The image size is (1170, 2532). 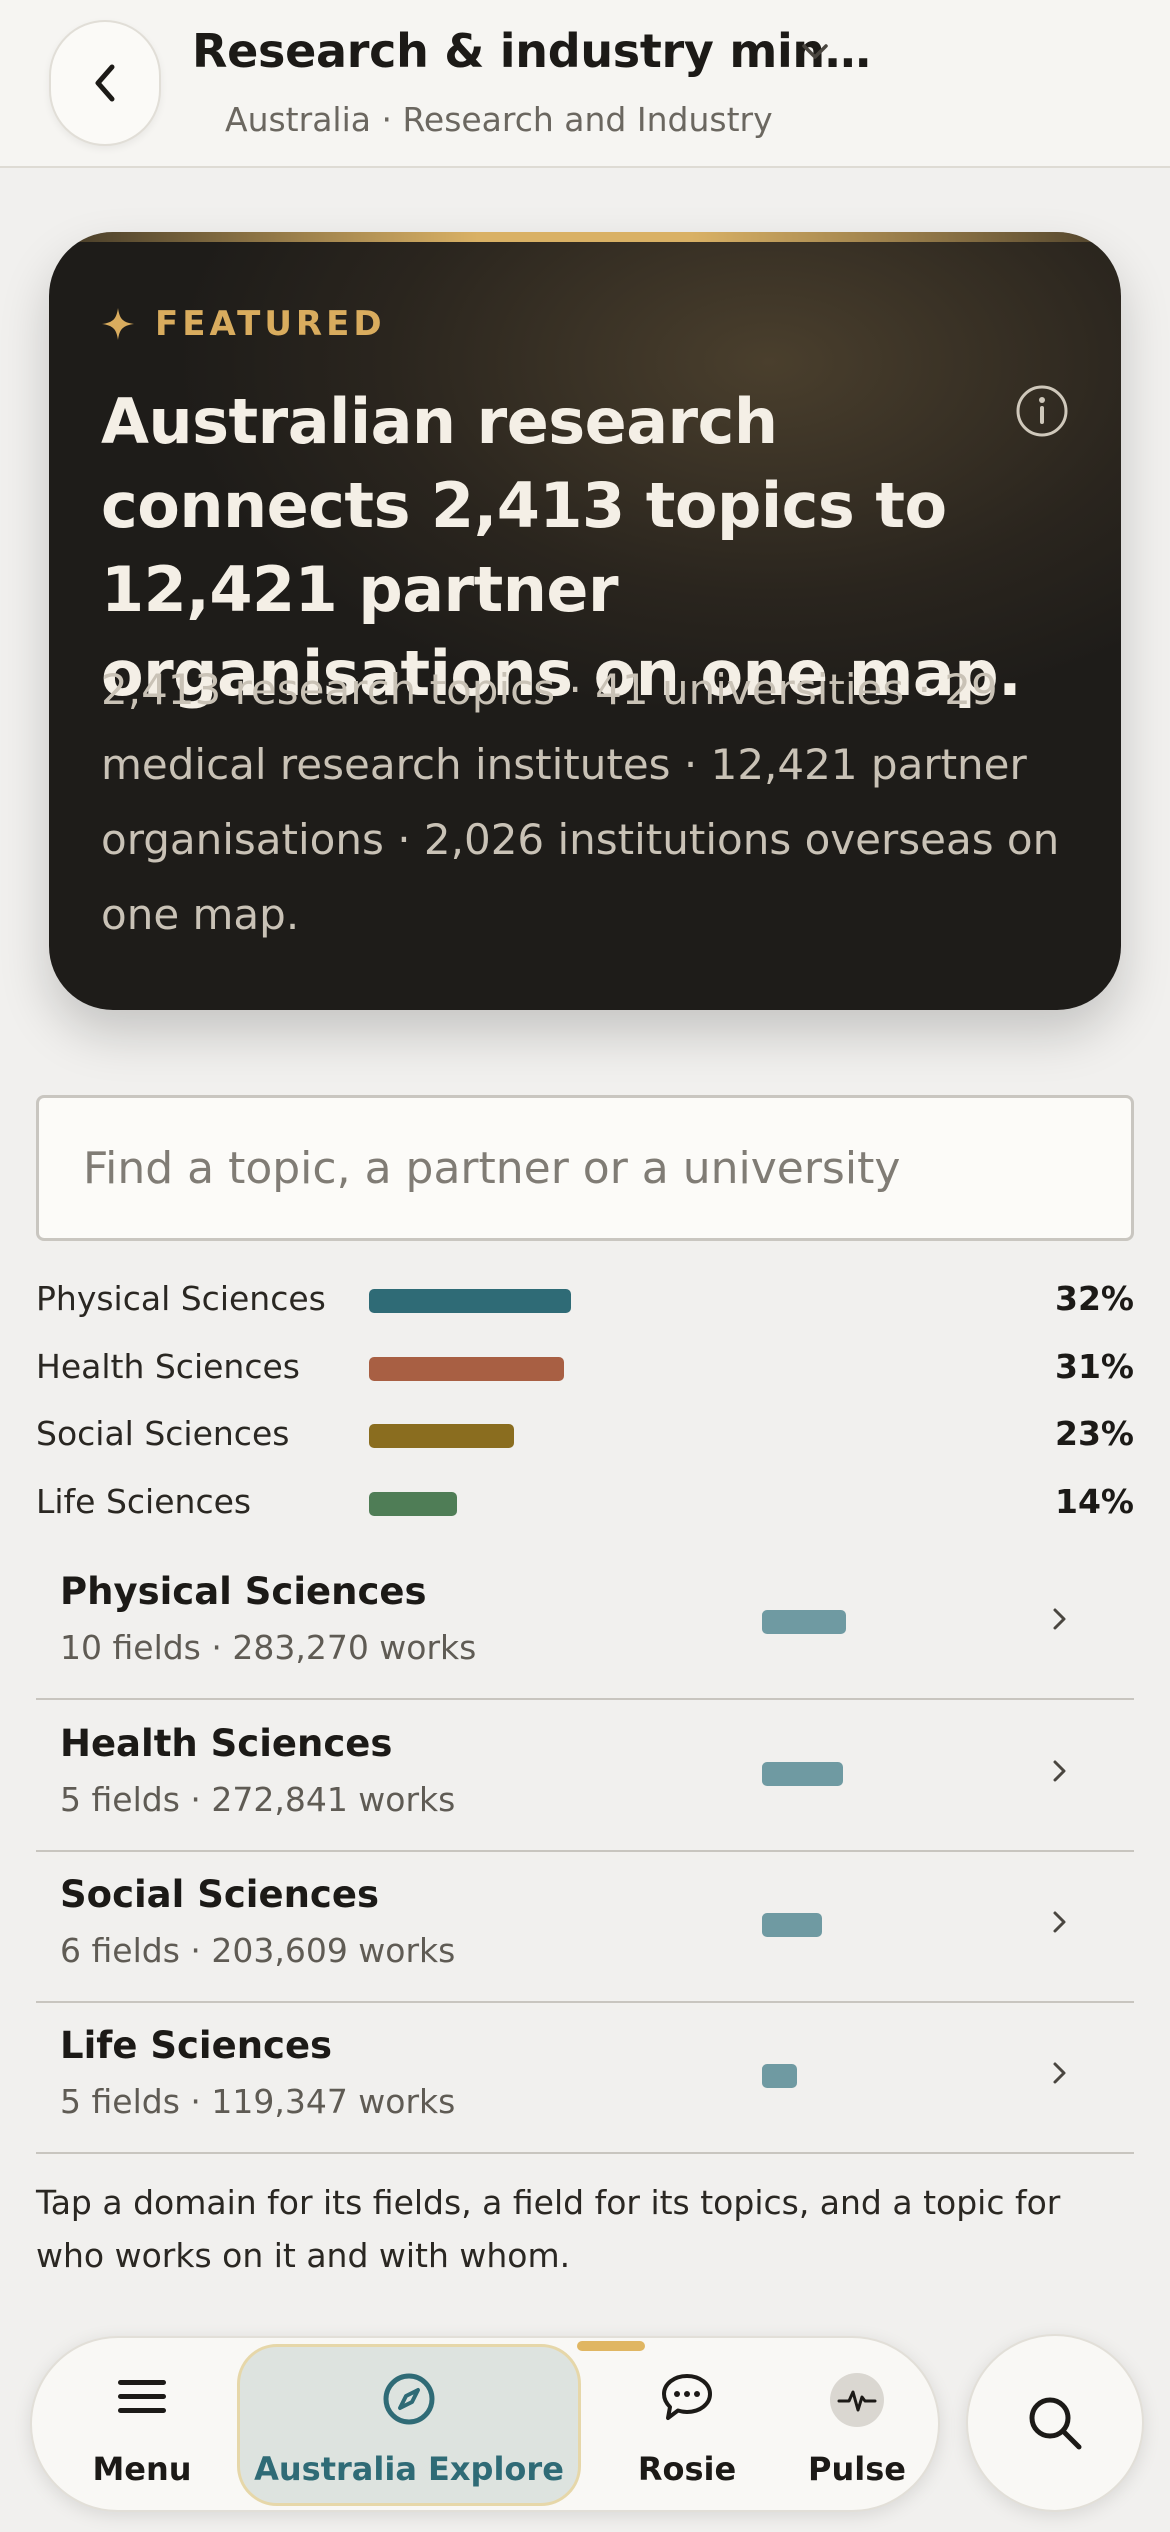 What do you see at coordinates (585, 1927) in the screenshot?
I see `domain-row: Social Sciences 6 fields · 203,609 works` at bounding box center [585, 1927].